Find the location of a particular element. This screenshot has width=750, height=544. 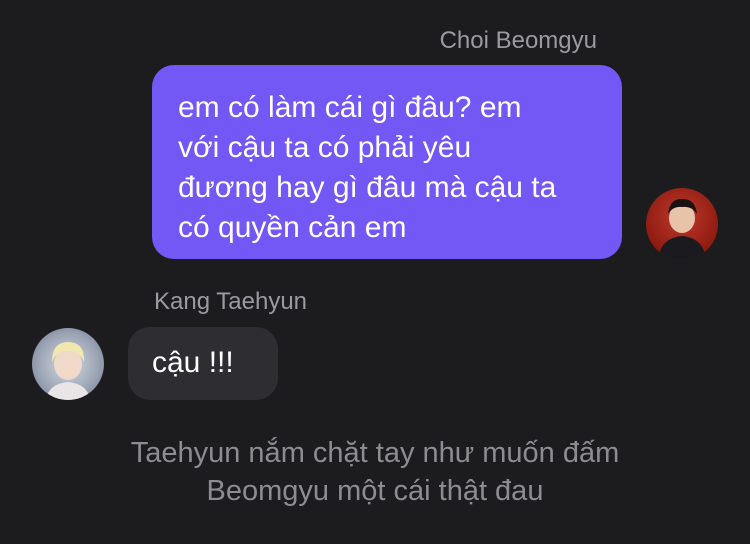

narration-line: Taehyun nắm chặt tay như muốn đấm is located at coordinates (375, 453).